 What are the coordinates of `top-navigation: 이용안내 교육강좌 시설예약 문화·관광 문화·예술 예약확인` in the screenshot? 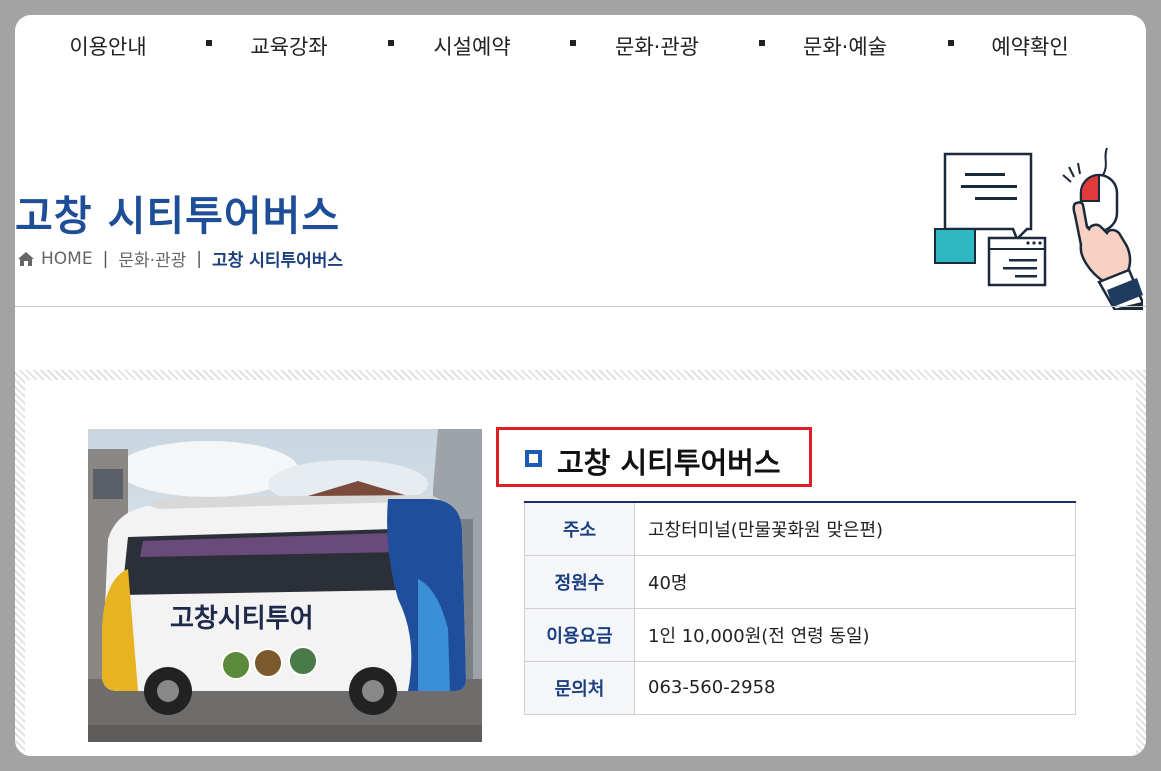 It's located at (580, 45).